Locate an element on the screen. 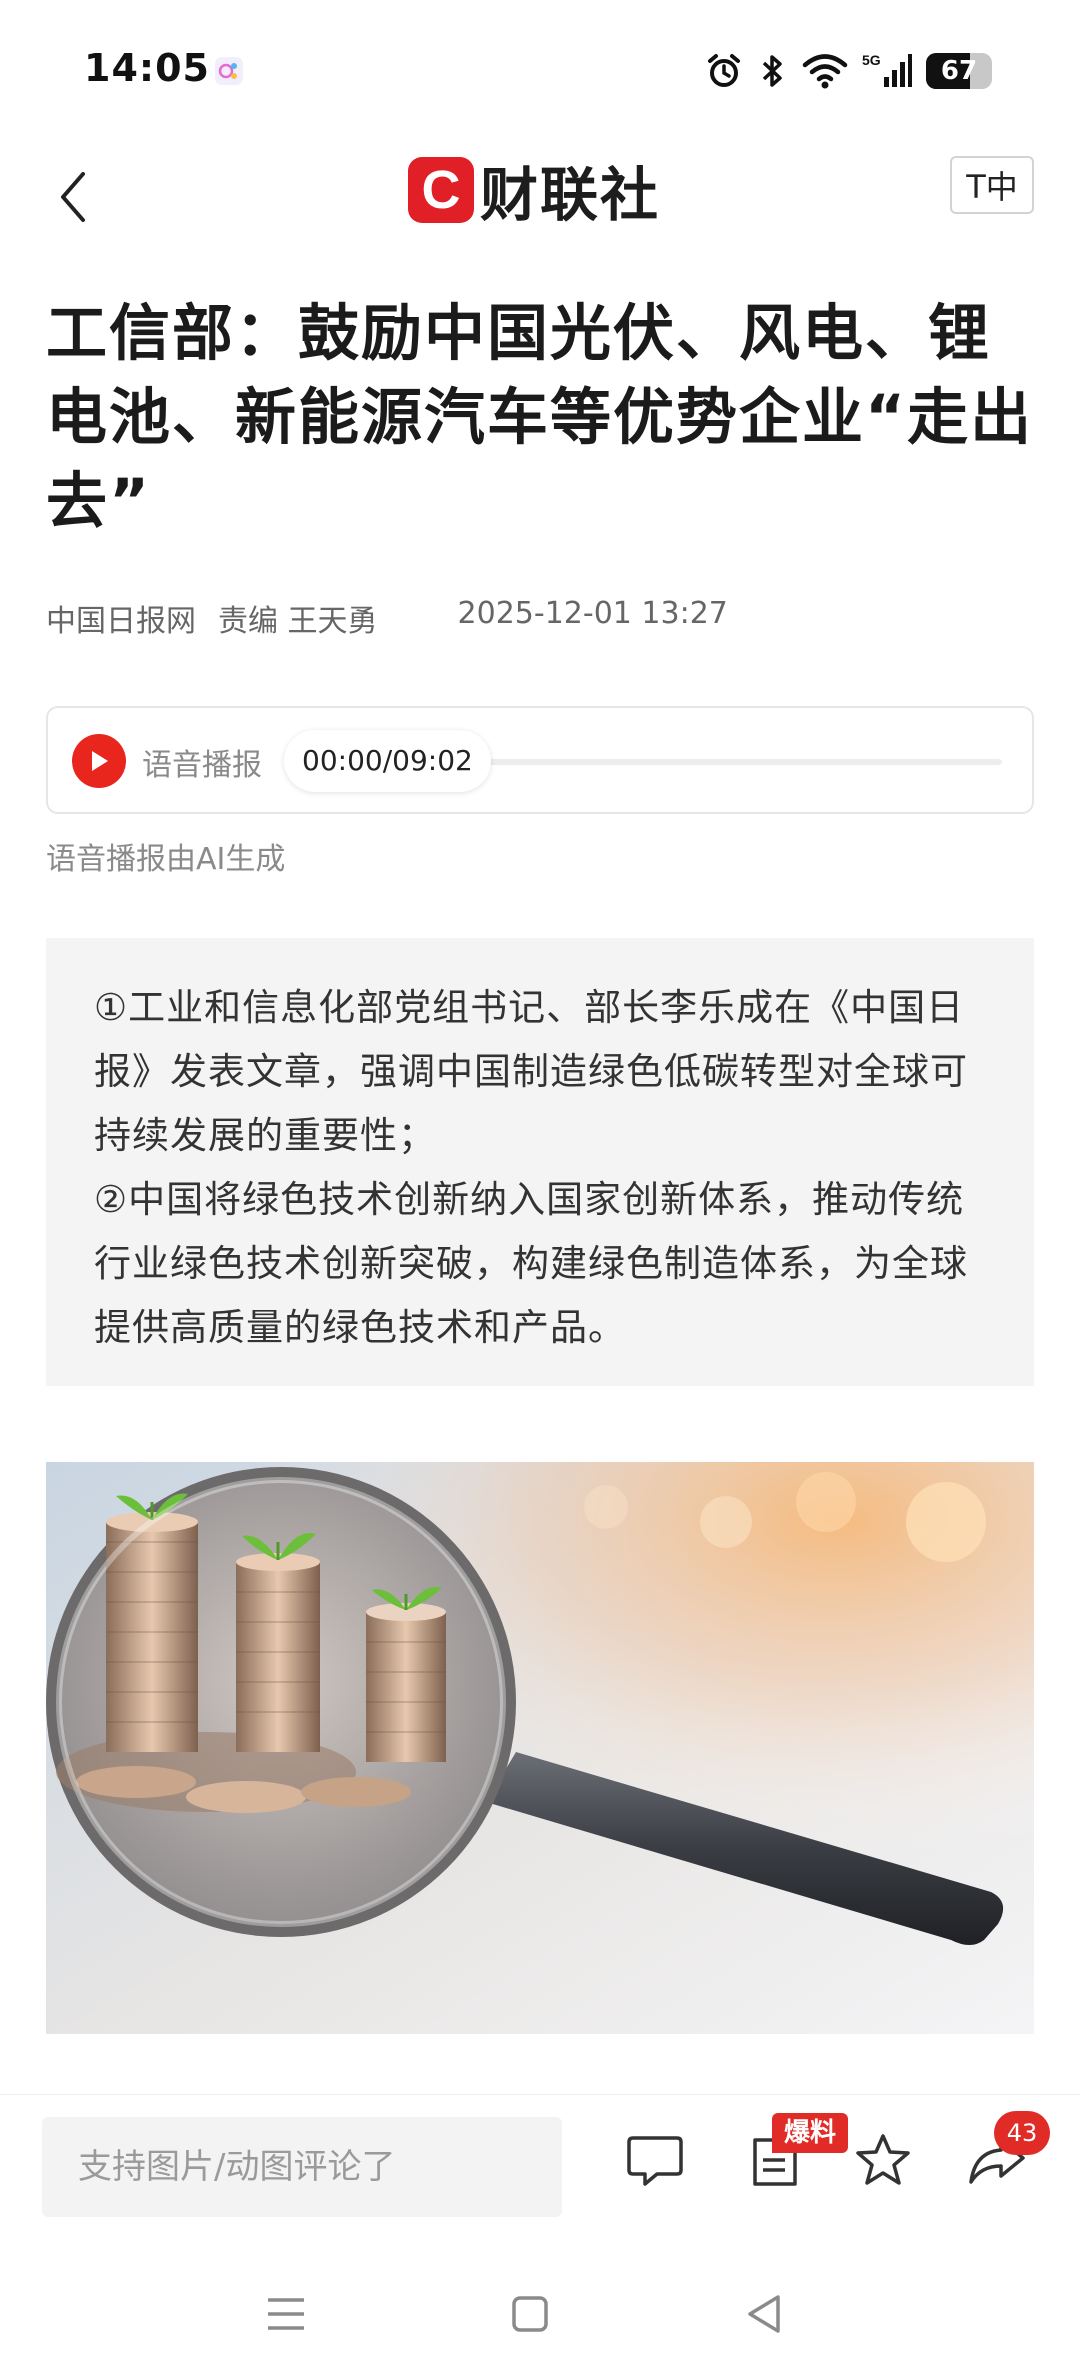  system-navigation-bar is located at coordinates (540, 2309).